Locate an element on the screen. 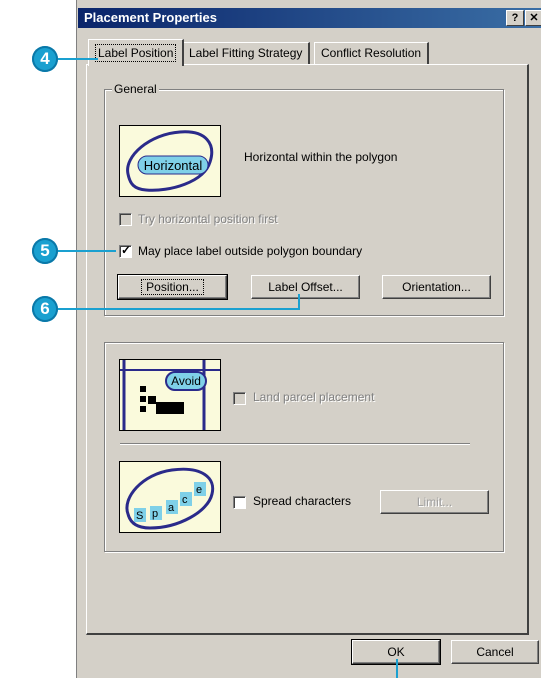 This screenshot has height=678, width=541. svg-text: e is located at coordinates (199, 490).